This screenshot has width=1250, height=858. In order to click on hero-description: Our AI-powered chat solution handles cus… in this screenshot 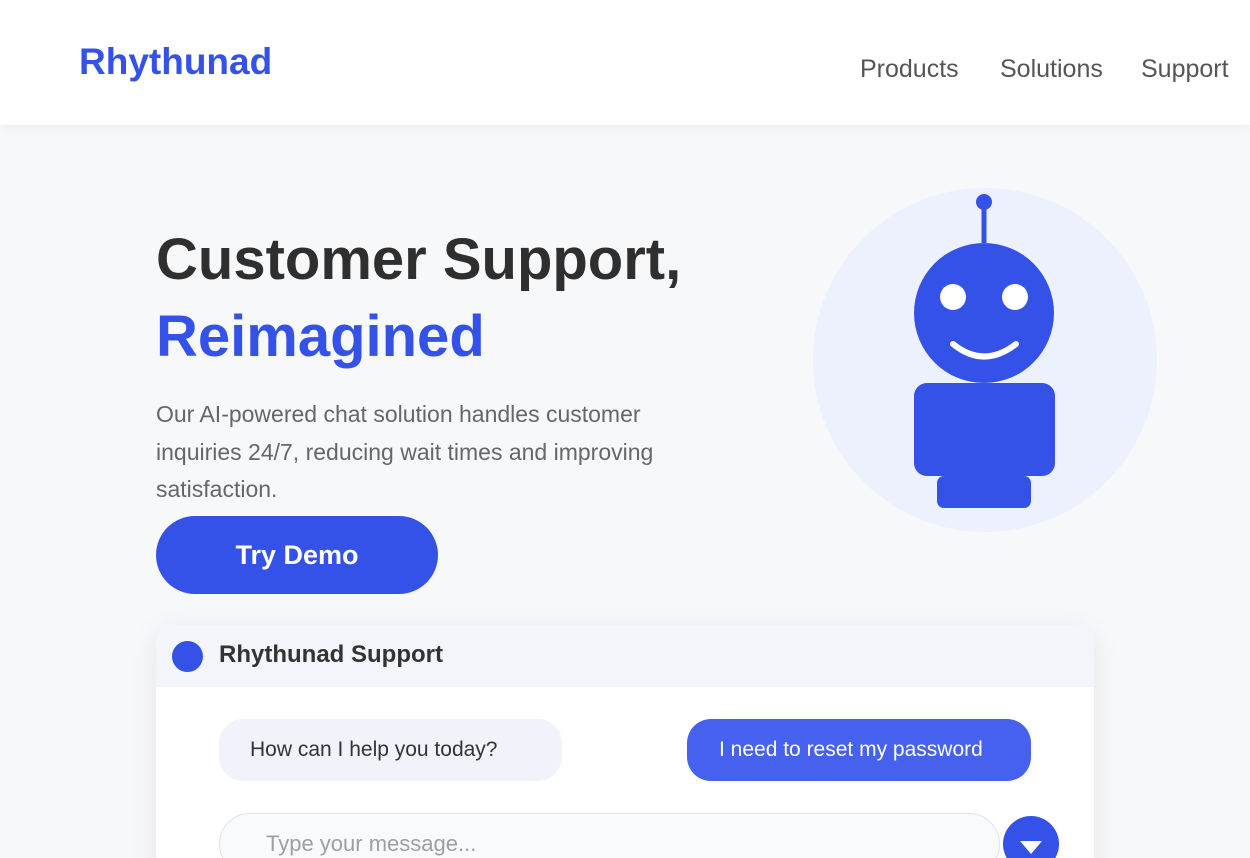, I will do `click(405, 451)`.